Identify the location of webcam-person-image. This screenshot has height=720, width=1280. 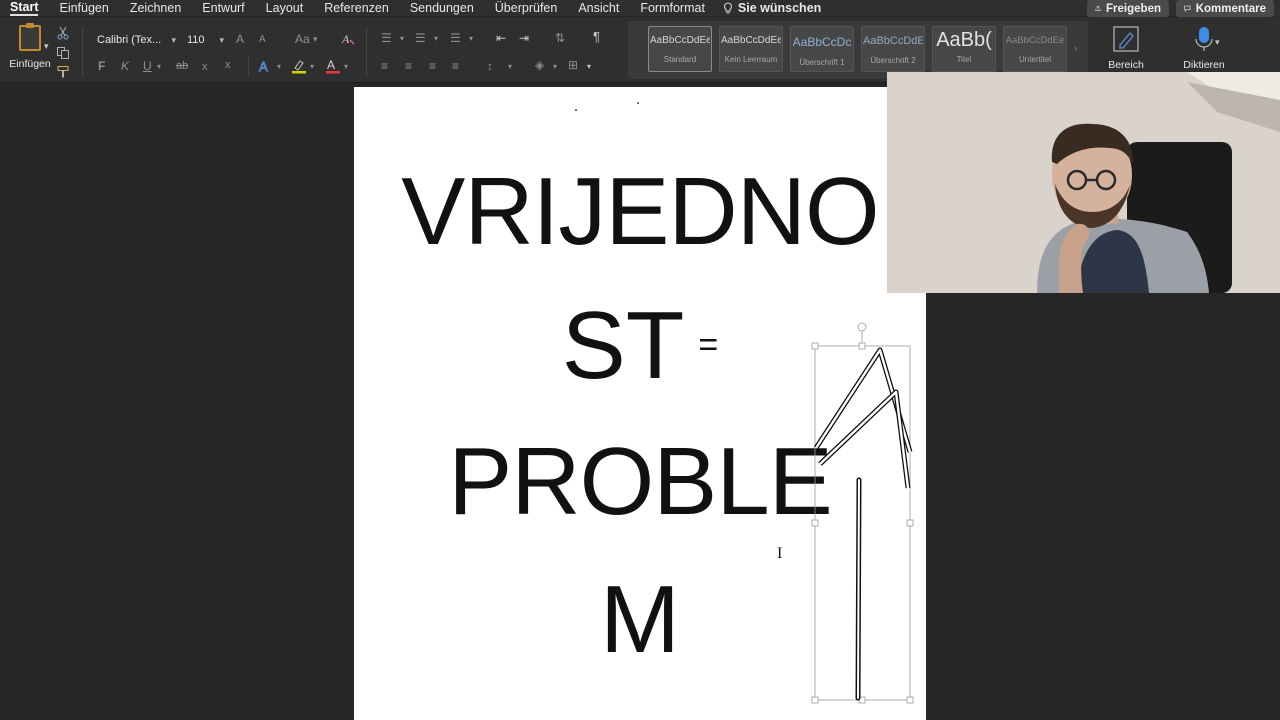
(1083, 182).